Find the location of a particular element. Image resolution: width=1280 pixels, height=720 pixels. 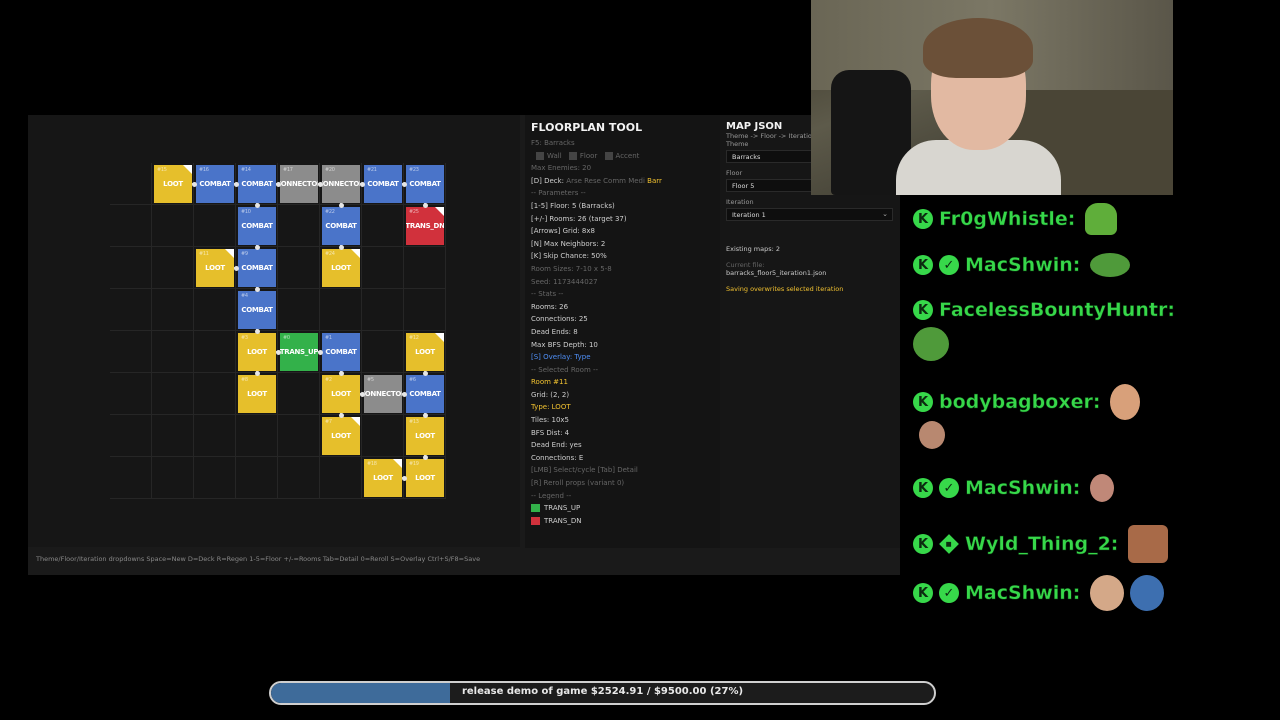

room-trans-up: #0 TRANS_UP is located at coordinates (299, 352).